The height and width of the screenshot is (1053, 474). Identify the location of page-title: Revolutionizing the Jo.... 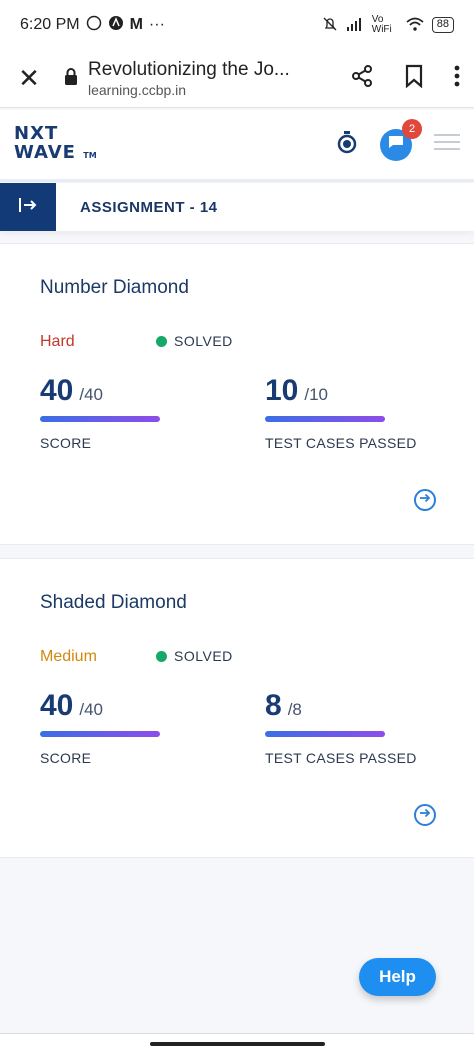
(189, 69).